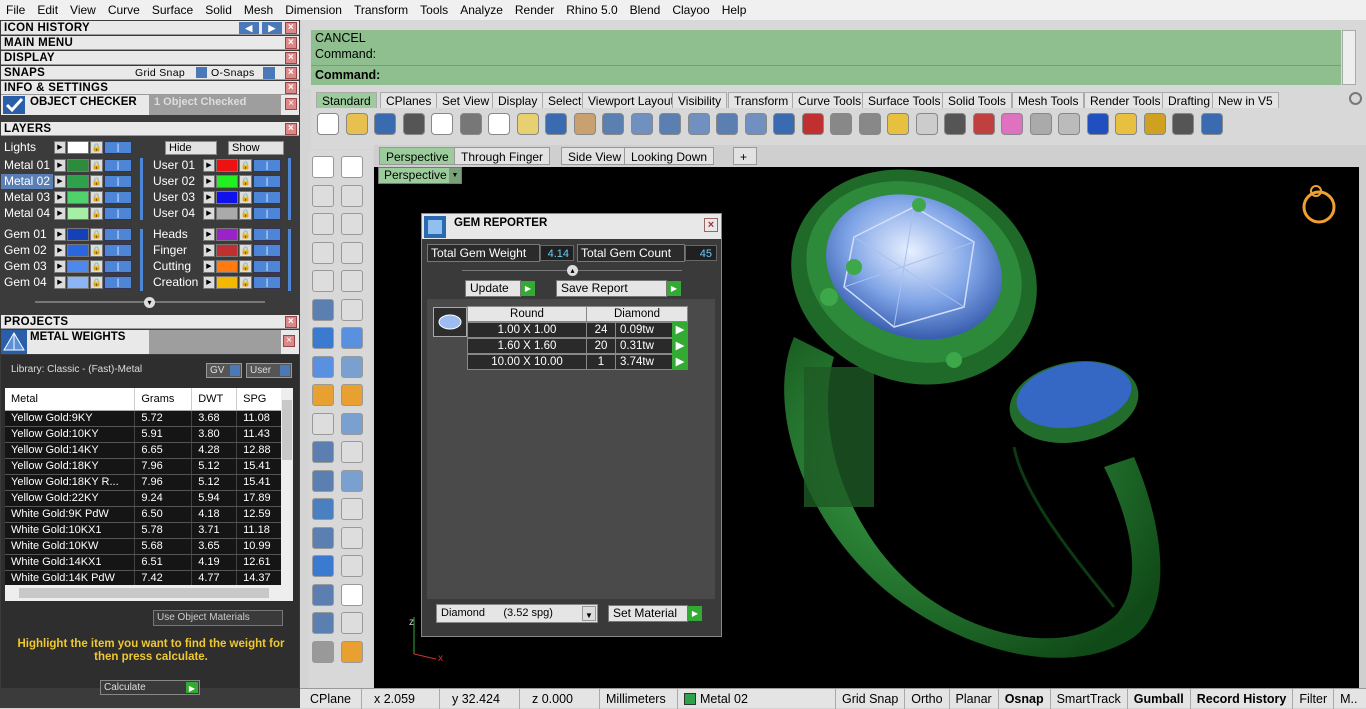  Describe the element at coordinates (466, 100) in the screenshot. I see `toolbar-tab-set-view: Set View` at that location.